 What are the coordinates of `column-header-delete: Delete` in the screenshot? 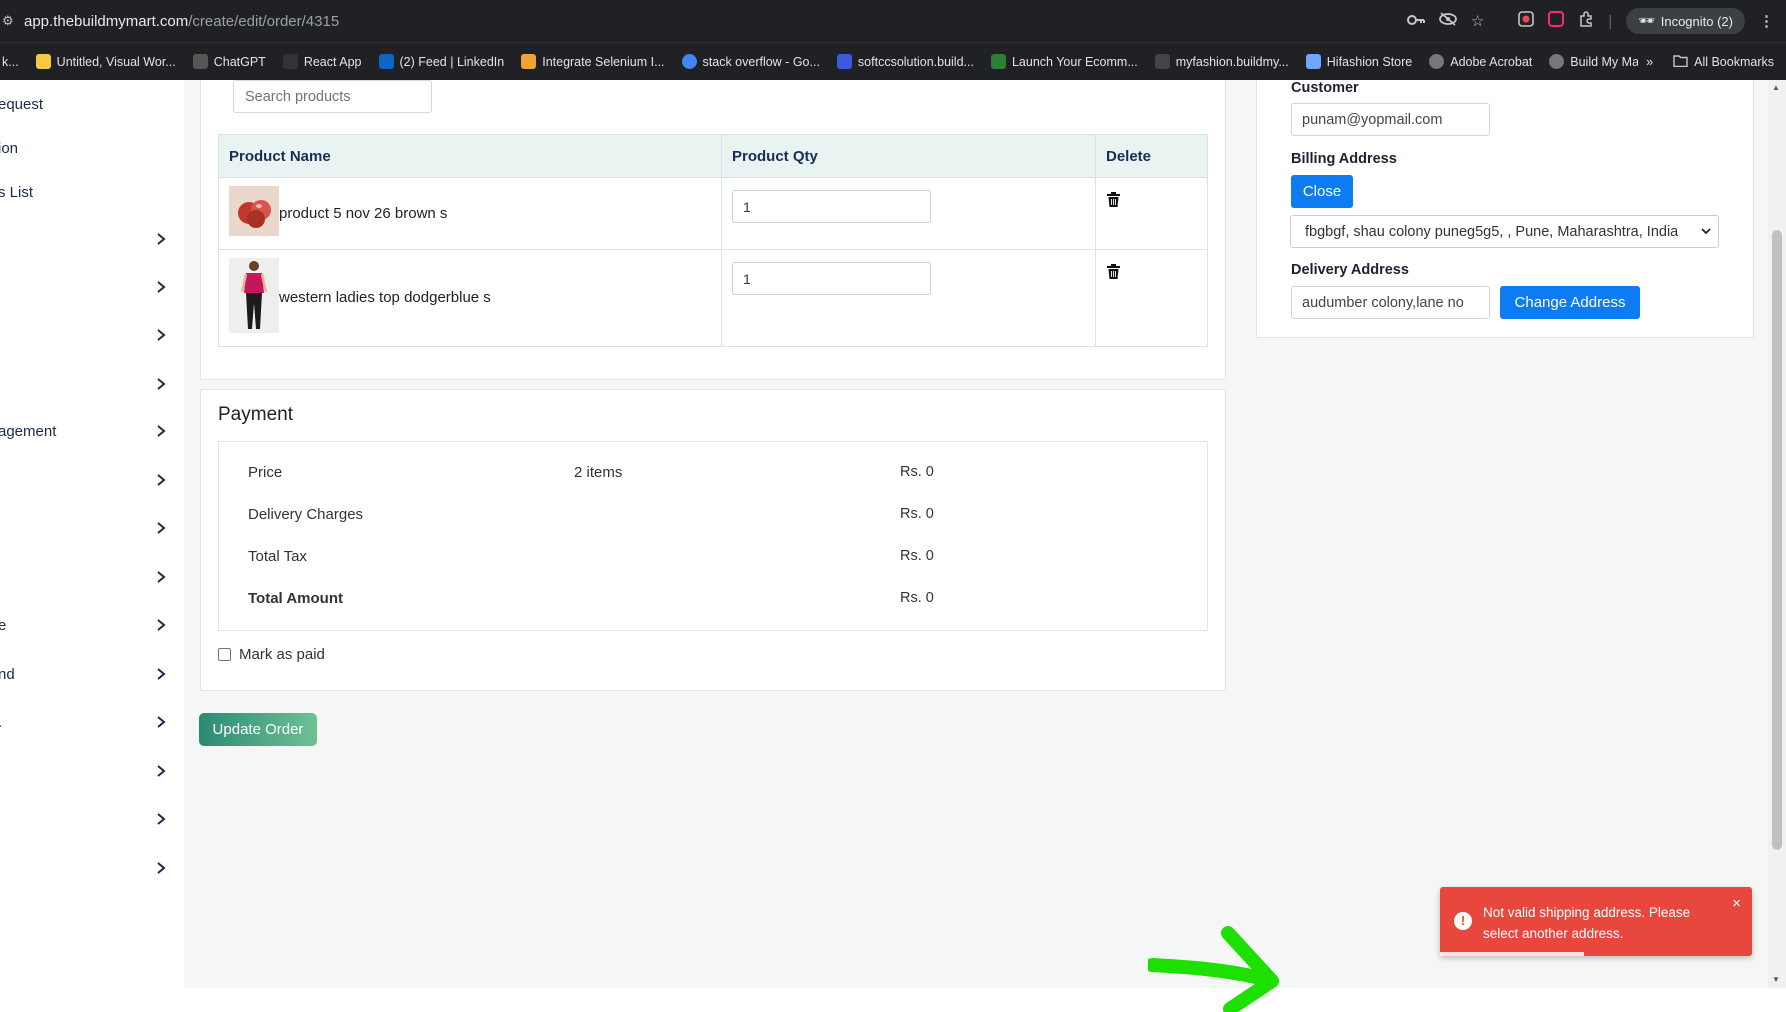 It's located at (1151, 156).